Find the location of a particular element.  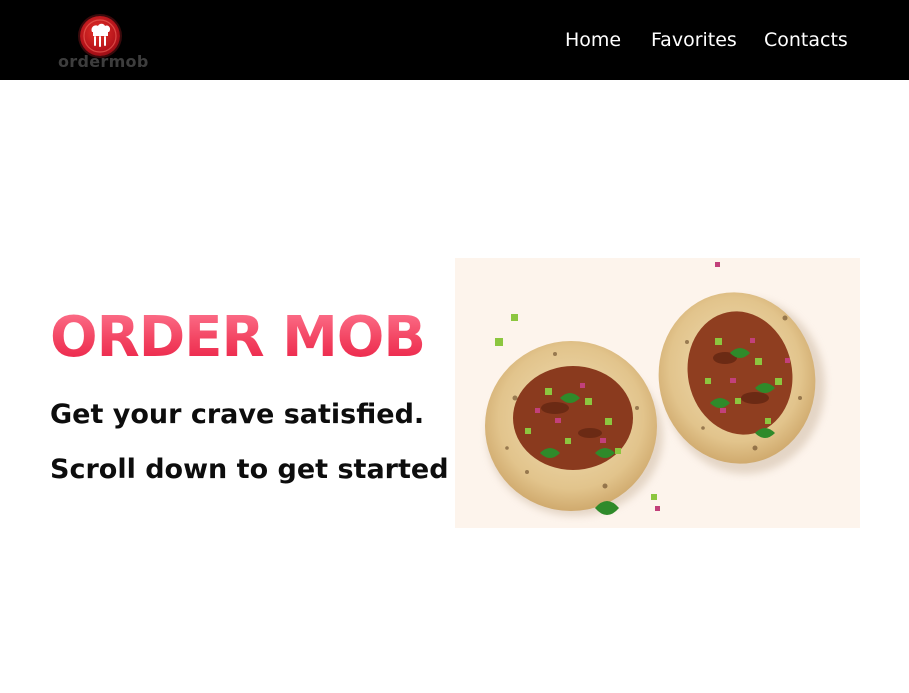

hero-title: ORDER MOB is located at coordinates (238, 338).